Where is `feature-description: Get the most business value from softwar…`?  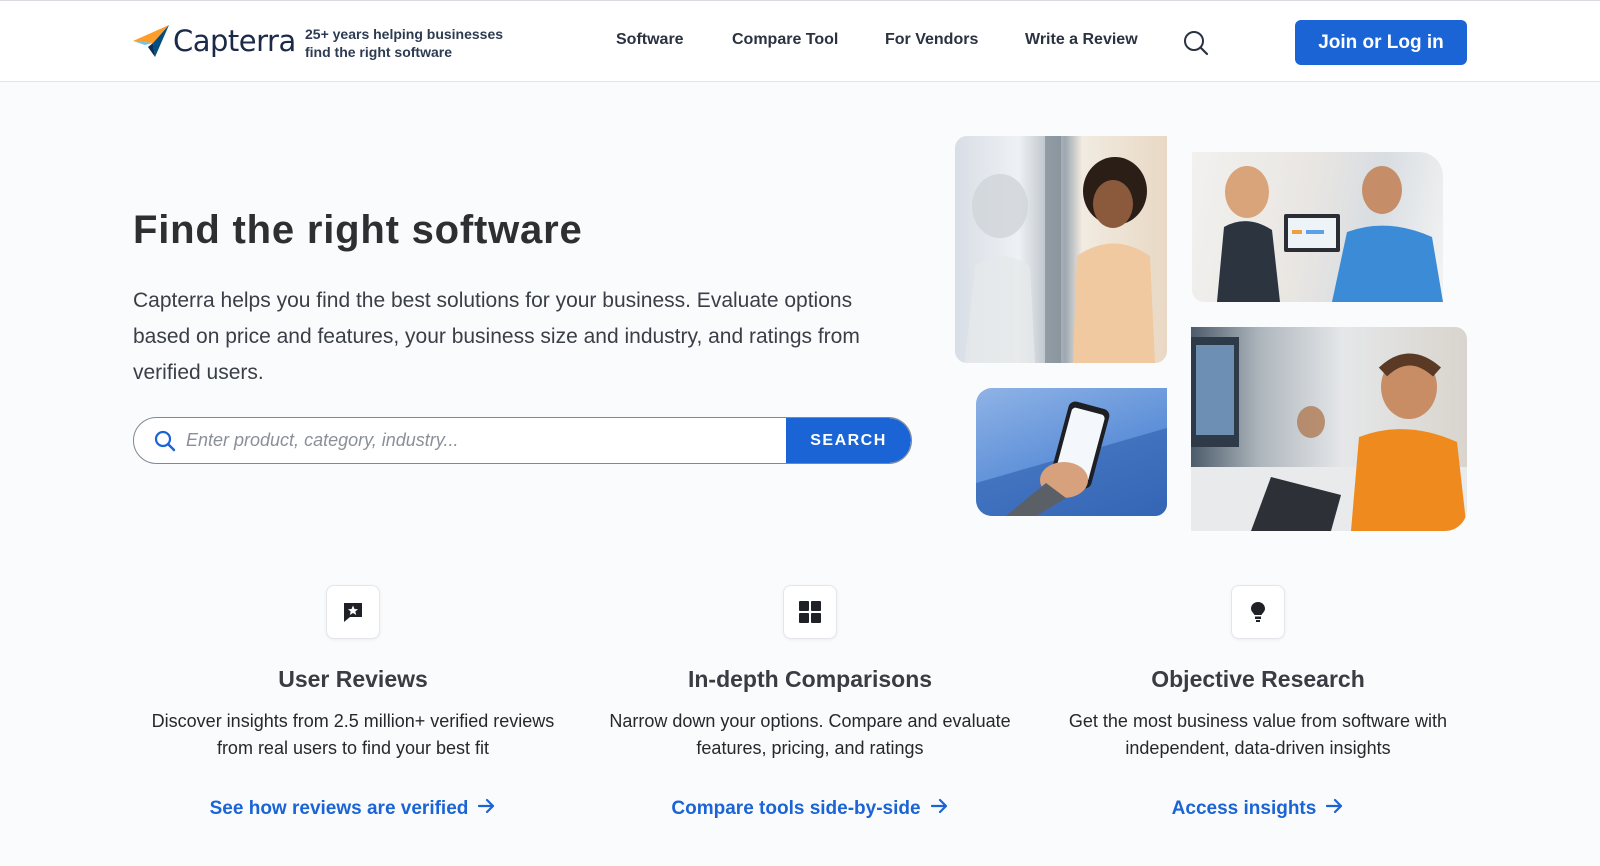 feature-description: Get the most business value from softwar… is located at coordinates (1258, 734).